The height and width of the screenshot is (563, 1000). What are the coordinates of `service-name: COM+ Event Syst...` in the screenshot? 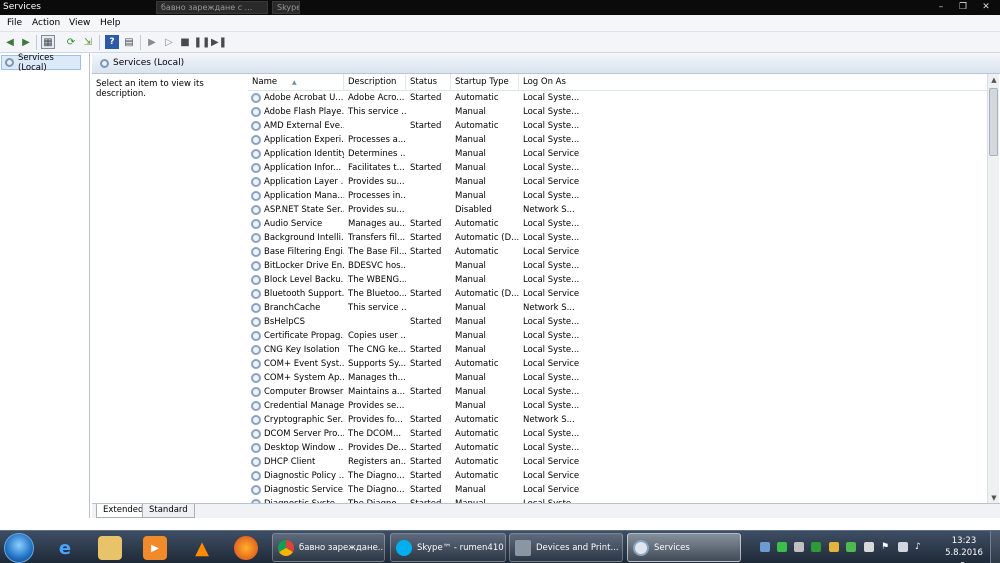 It's located at (296, 364).